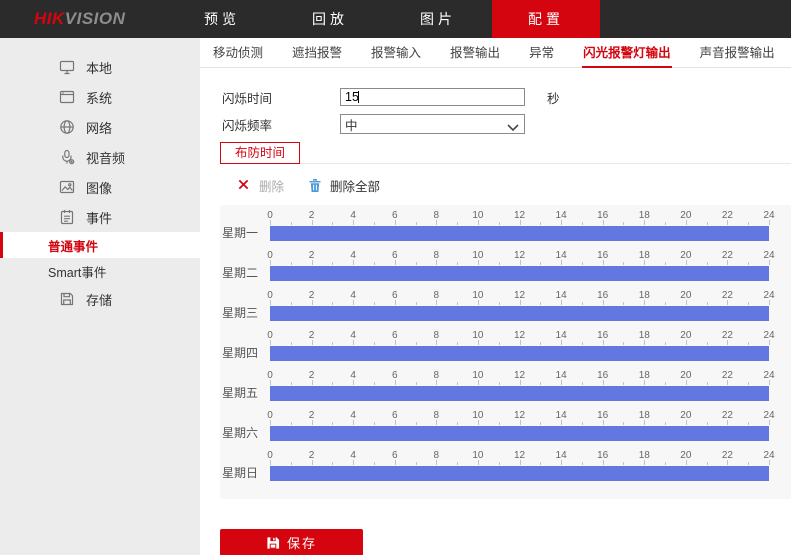  I want to click on day-label: 星期三, so click(240, 313).